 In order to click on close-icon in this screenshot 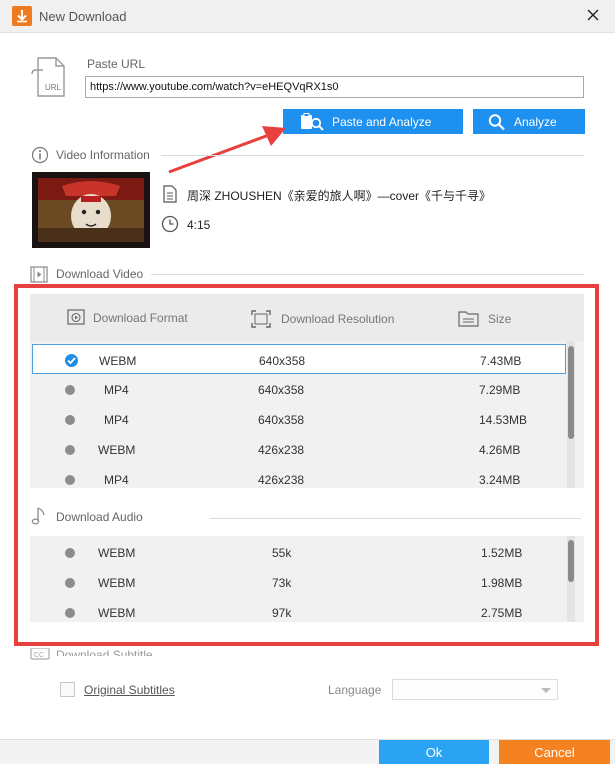, I will do `click(593, 15)`.